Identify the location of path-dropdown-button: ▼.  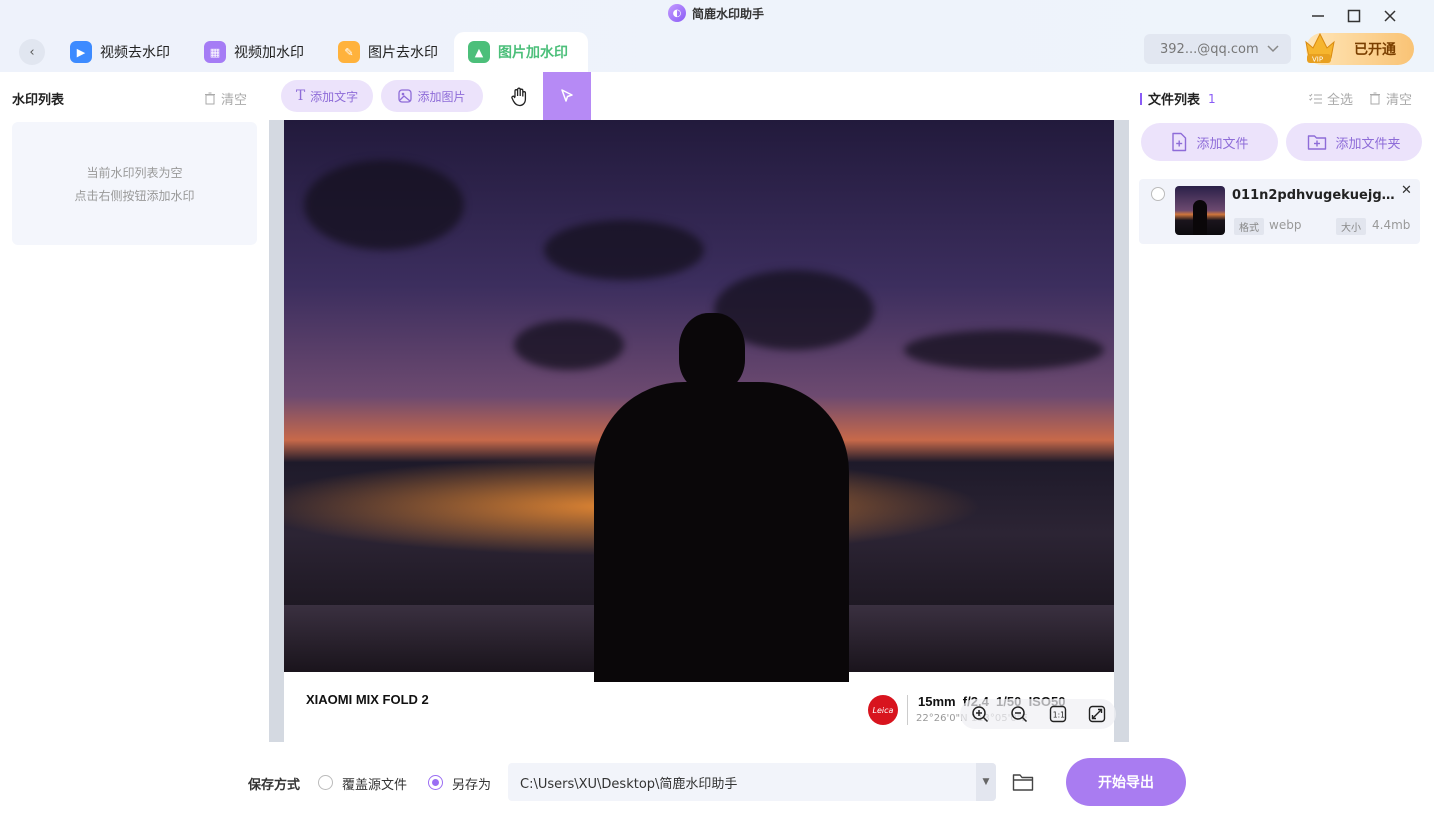
(986, 782).